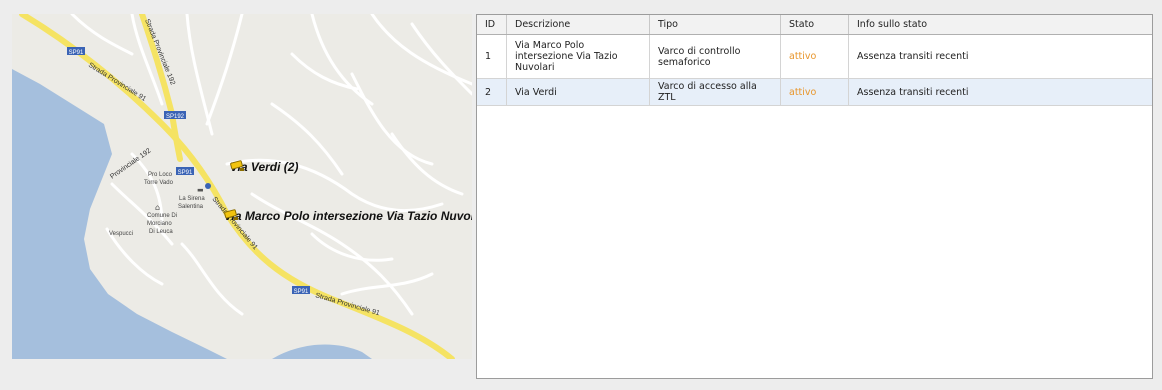 The width and height of the screenshot is (1162, 390). I want to click on column-header-stato: Stato, so click(814, 25).